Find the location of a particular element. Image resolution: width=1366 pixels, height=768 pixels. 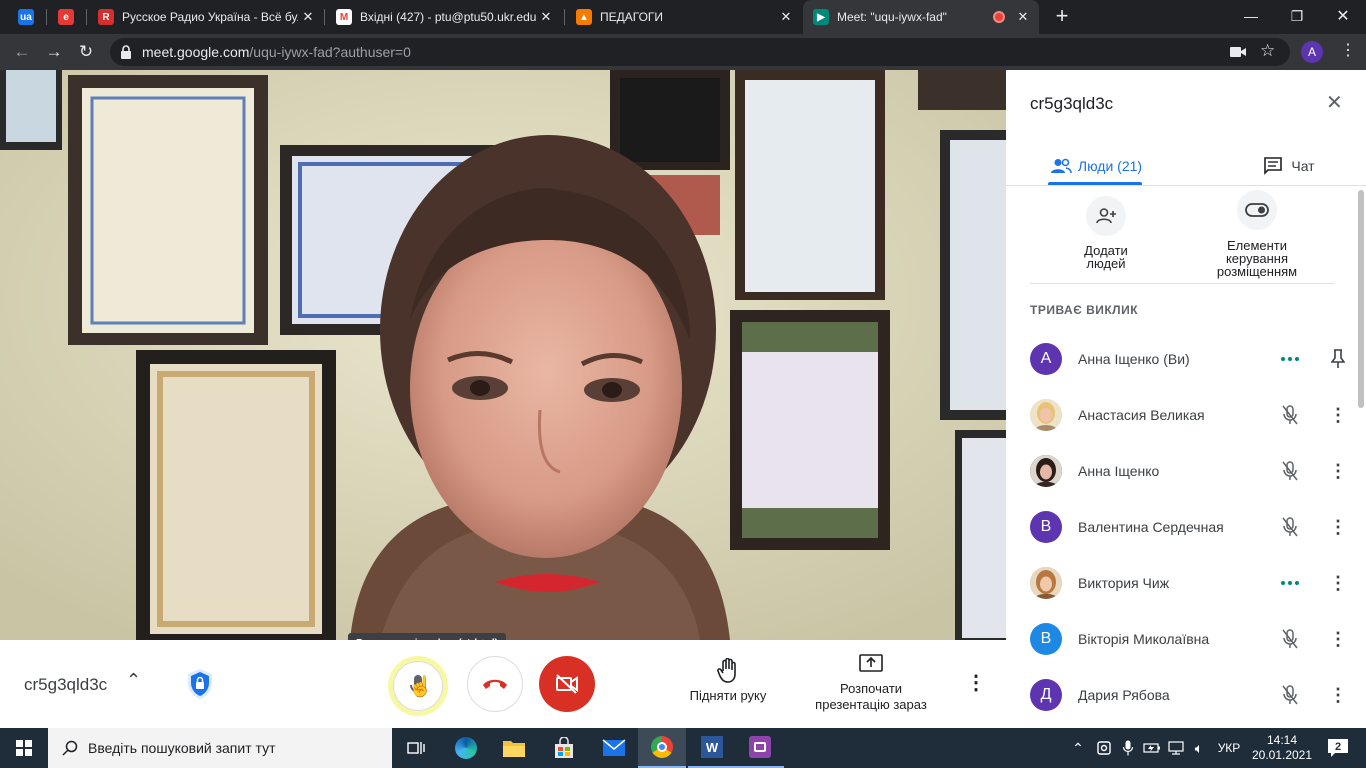

notification-count: 2 is located at coordinates (1338, 747).